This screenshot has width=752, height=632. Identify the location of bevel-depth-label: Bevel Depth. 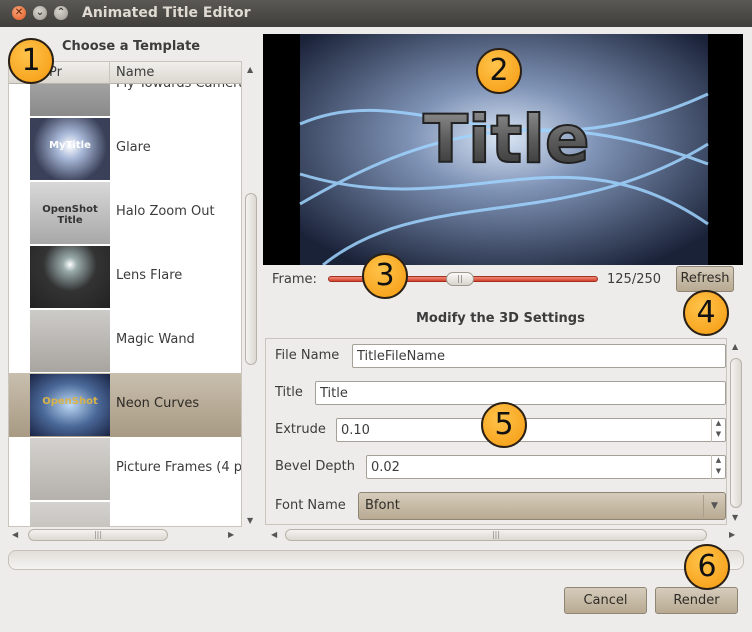
(315, 466).